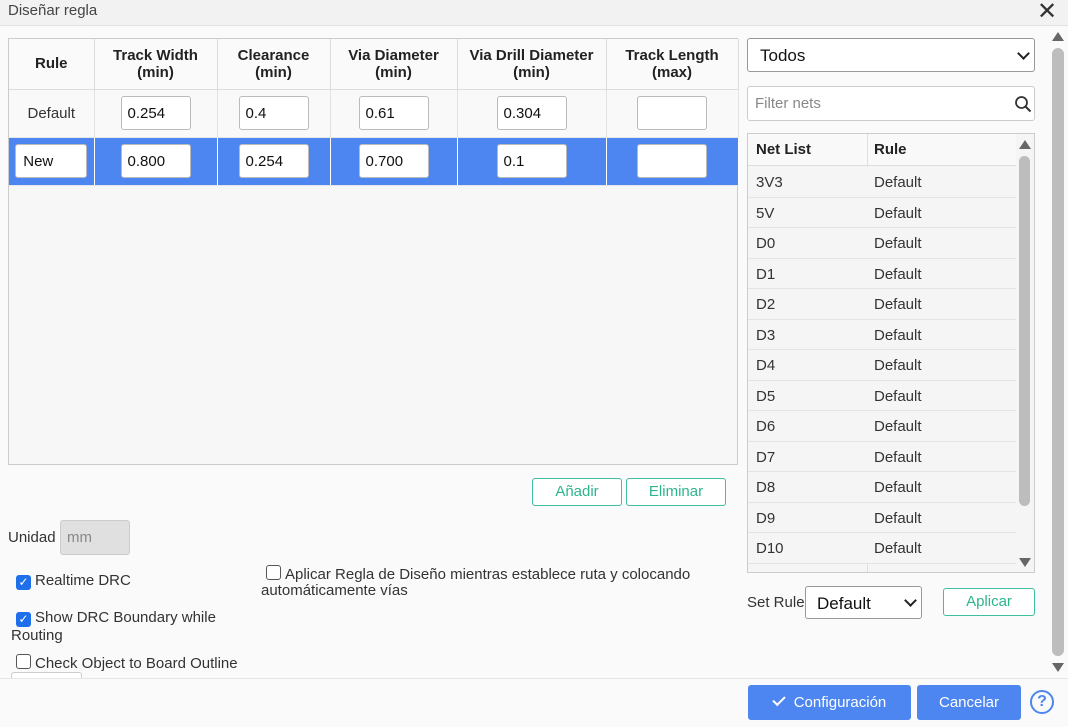  Describe the element at coordinates (882, 243) in the screenshot. I see `list-item: D0 Default` at that location.